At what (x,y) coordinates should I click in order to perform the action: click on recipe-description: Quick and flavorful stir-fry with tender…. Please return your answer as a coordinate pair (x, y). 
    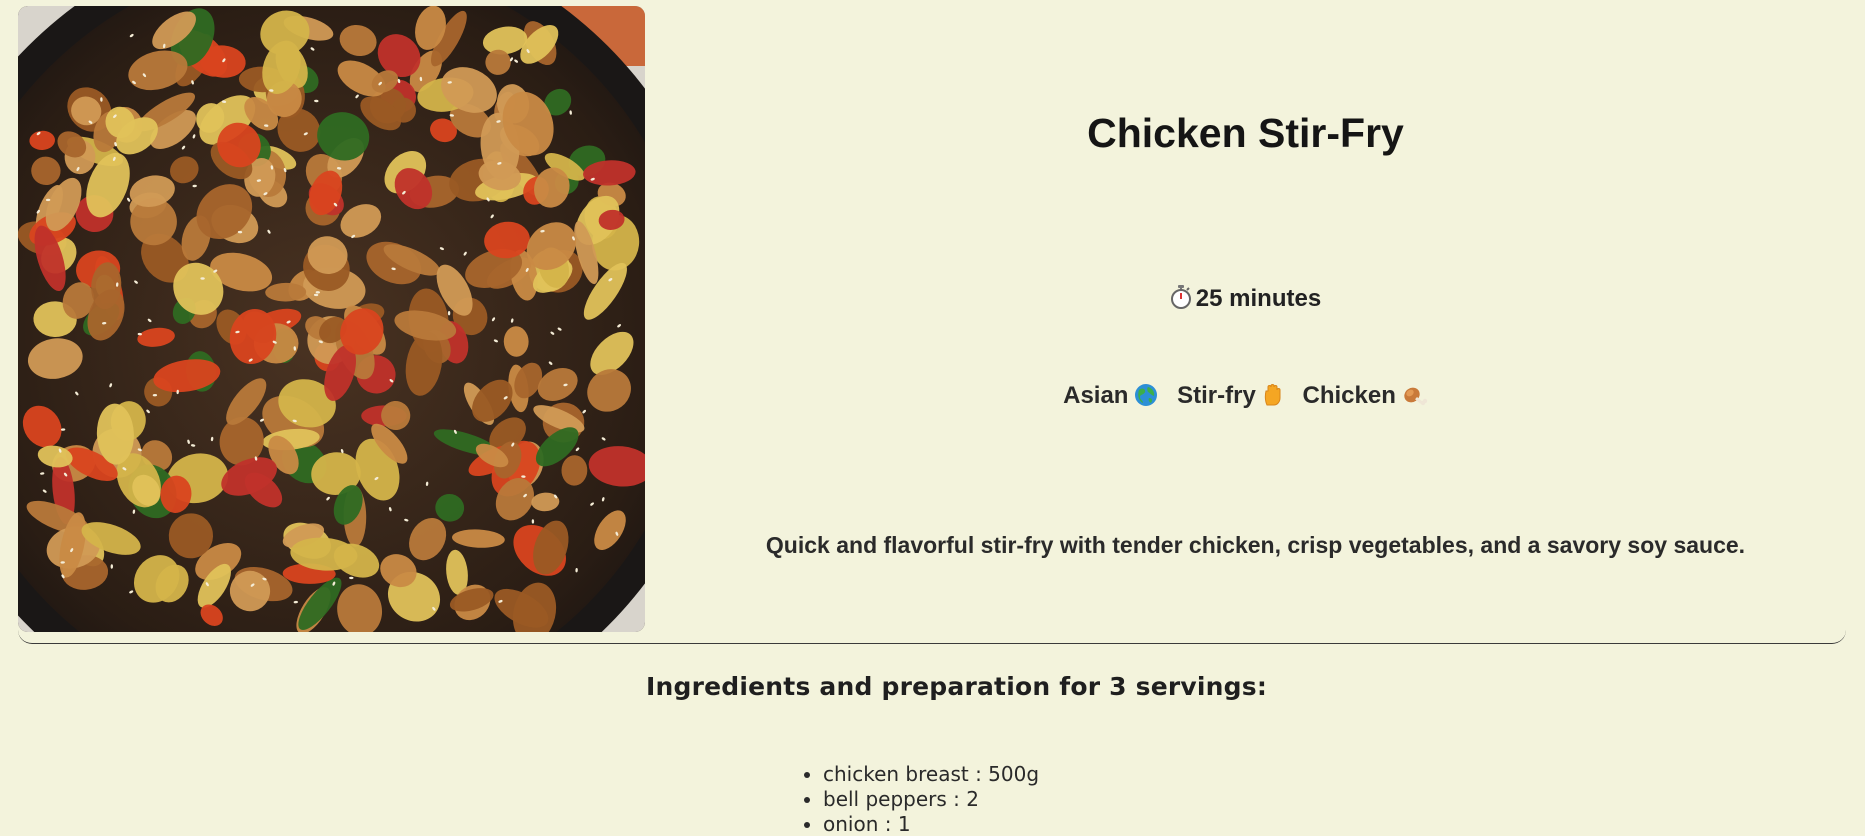
    Looking at the image, I should click on (1255, 545).